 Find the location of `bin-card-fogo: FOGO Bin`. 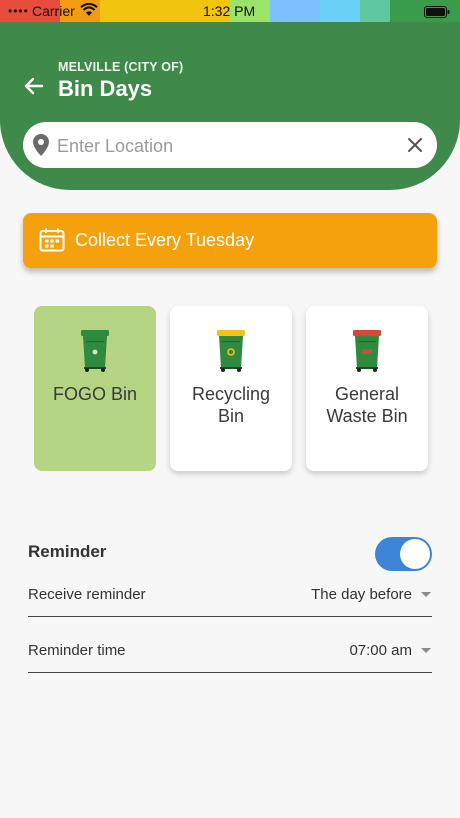

bin-card-fogo: FOGO Bin is located at coordinates (95, 388).